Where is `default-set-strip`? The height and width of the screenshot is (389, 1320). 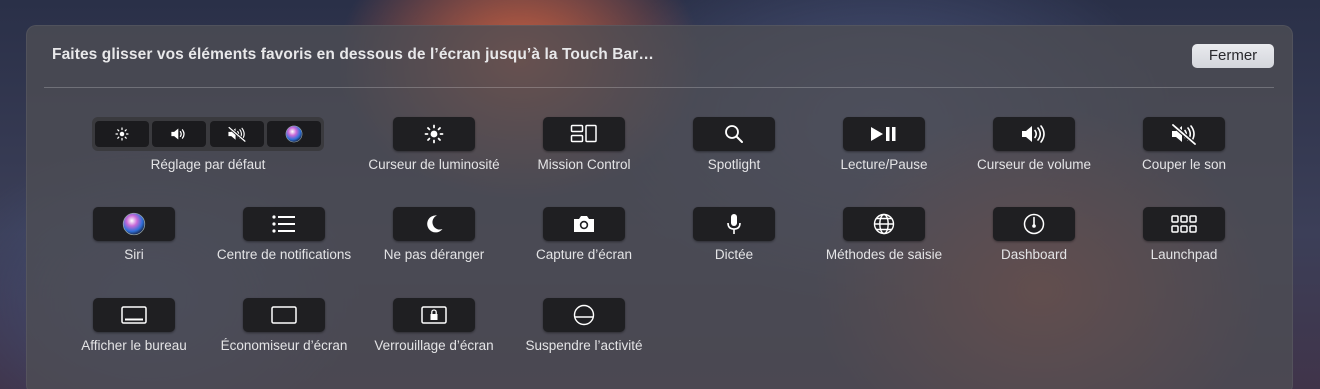
default-set-strip is located at coordinates (208, 134).